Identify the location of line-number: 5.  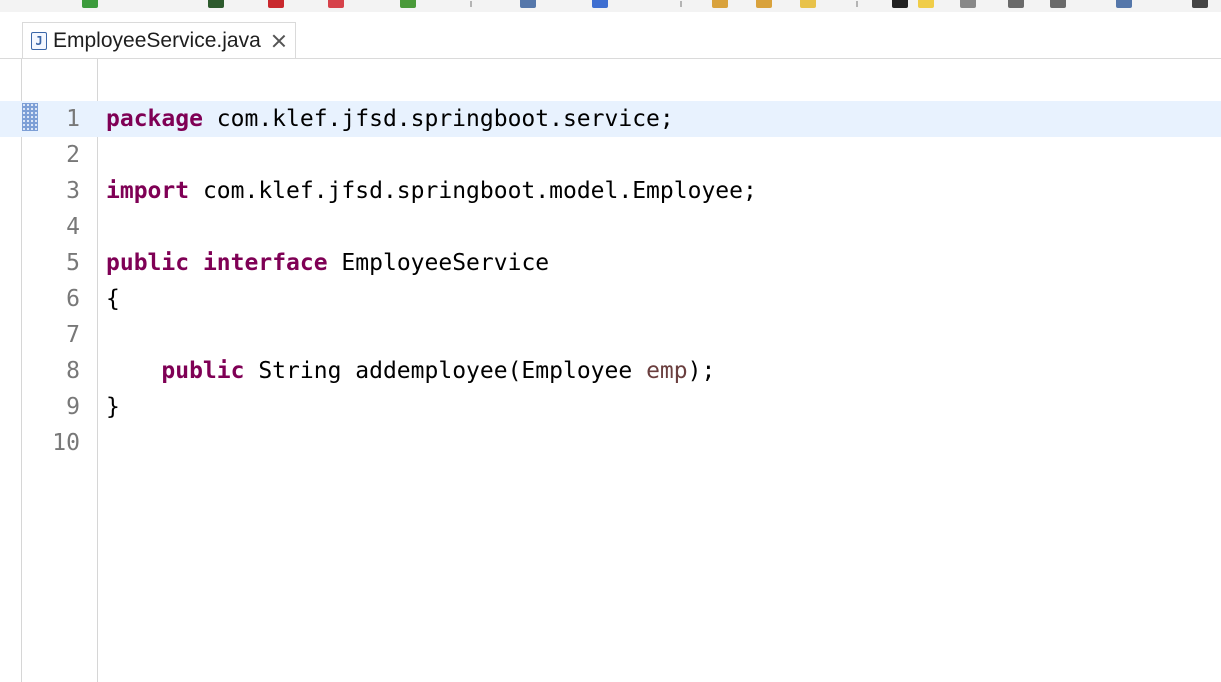
(73, 263).